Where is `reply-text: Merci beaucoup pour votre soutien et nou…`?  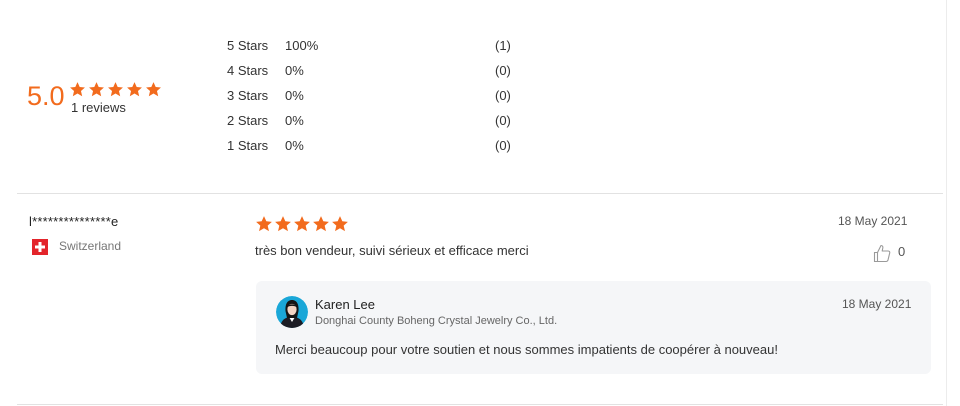 reply-text: Merci beaucoup pour votre soutien et nou… is located at coordinates (526, 349).